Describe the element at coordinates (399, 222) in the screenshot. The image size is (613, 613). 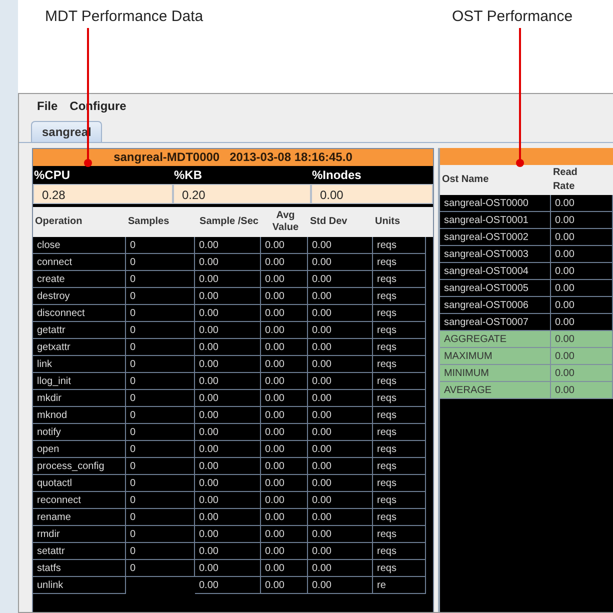
I see `column-header: Units` at that location.